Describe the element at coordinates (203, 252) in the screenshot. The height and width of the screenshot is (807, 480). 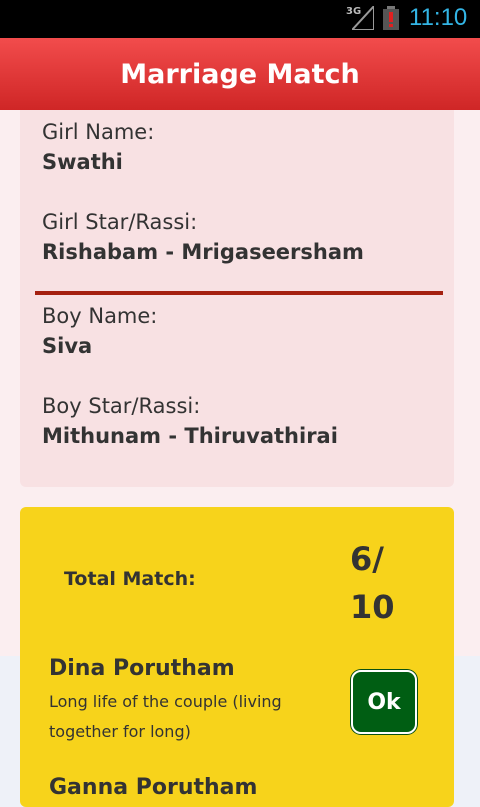
I see `girl-star-value: Rishabam - Mrigaseersham` at that location.